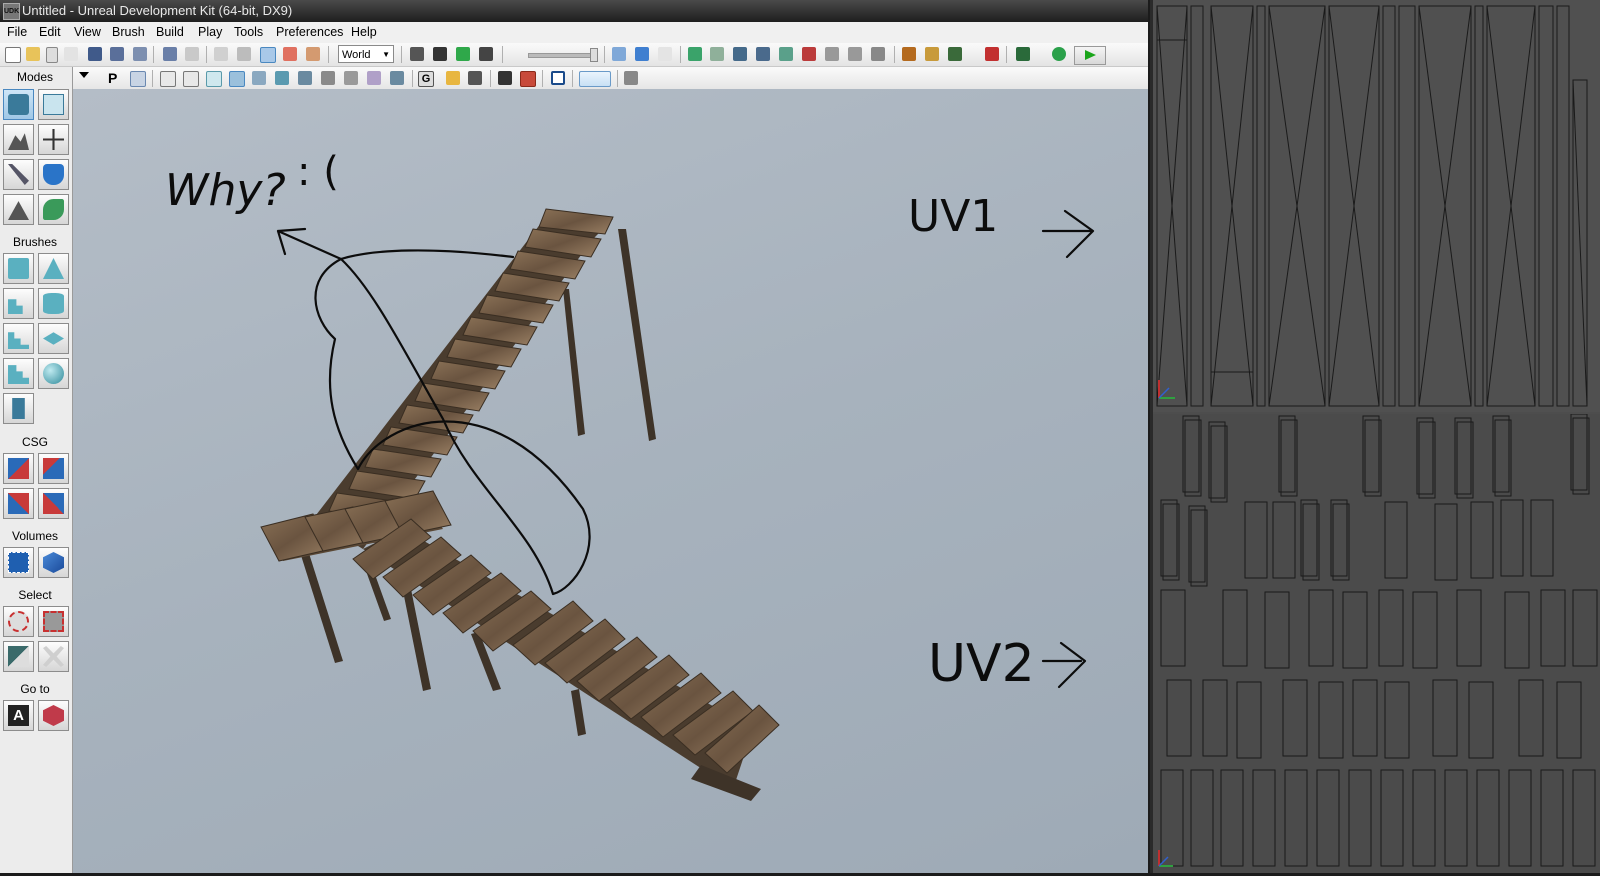  Describe the element at coordinates (53, 139) in the screenshot. I see `translate-mode-button` at that location.